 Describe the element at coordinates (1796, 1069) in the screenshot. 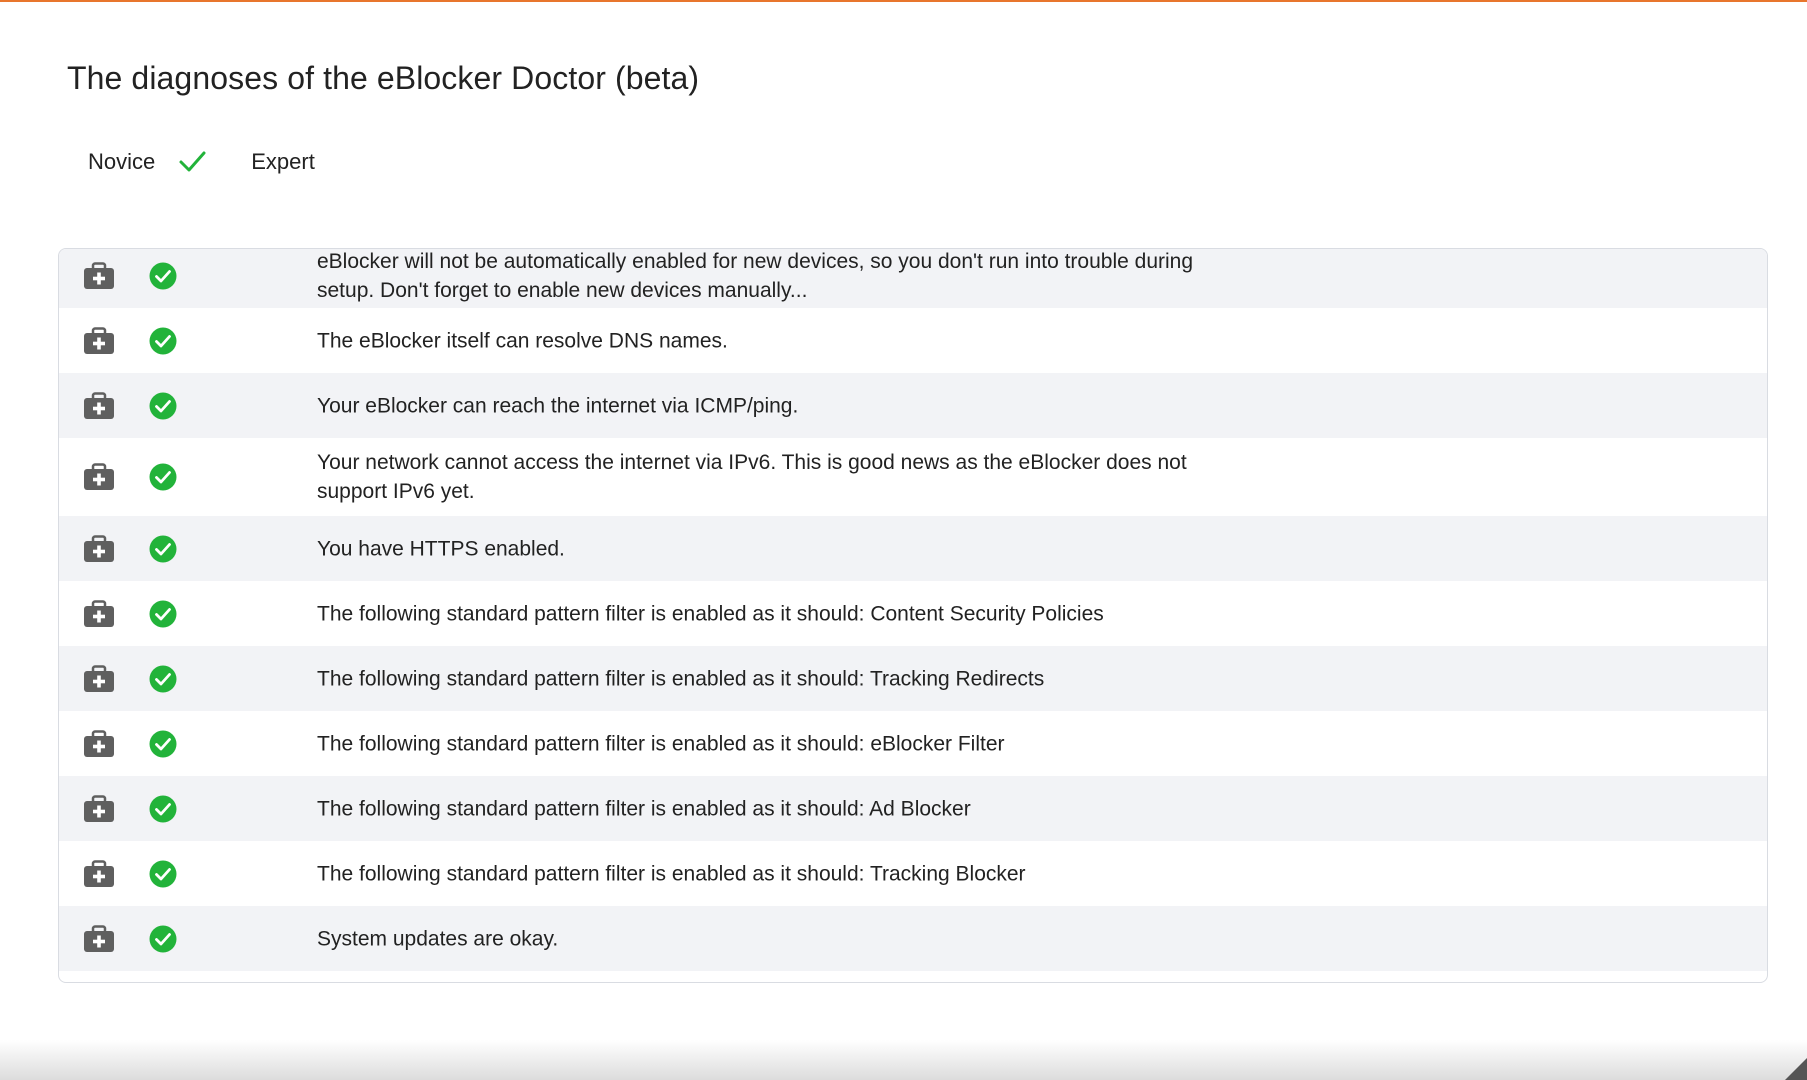

I see `window-corner` at that location.